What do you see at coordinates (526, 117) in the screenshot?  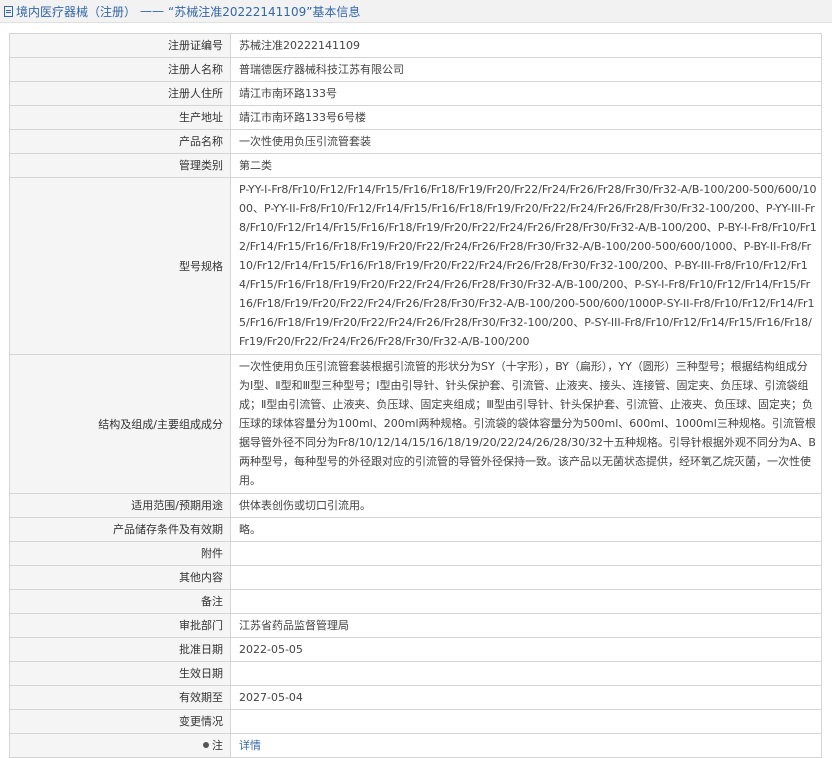 I see `row-value: 靖江市南环路133号6号楼` at bounding box center [526, 117].